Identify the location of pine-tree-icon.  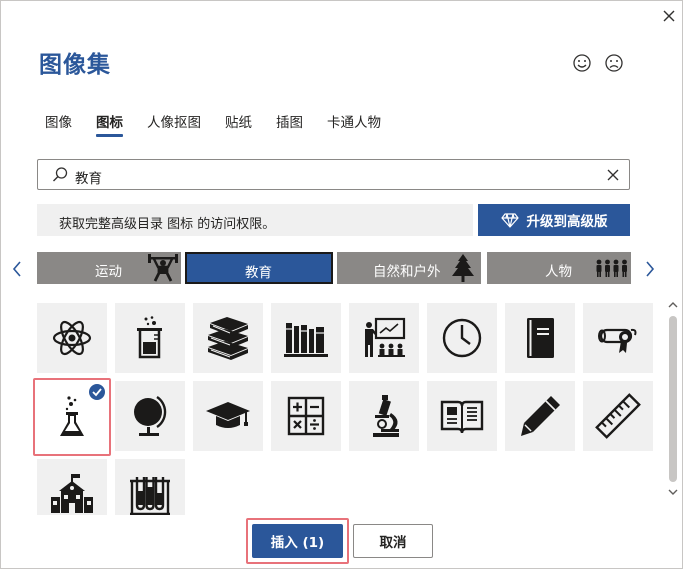
(463, 268).